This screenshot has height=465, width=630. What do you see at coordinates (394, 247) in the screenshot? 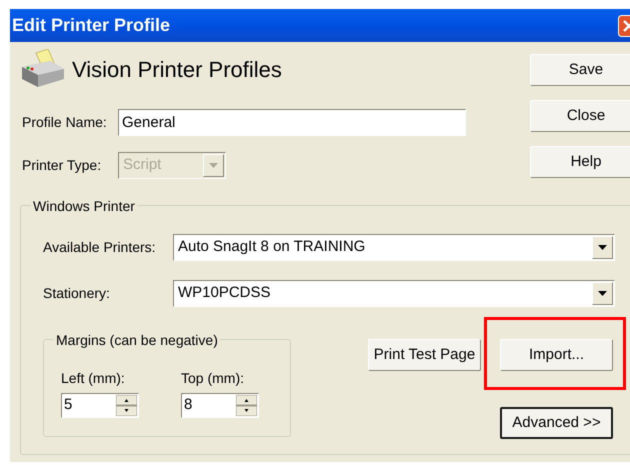
I see `dropdown-field: Auto SnagIt 8 on TRAINING` at bounding box center [394, 247].